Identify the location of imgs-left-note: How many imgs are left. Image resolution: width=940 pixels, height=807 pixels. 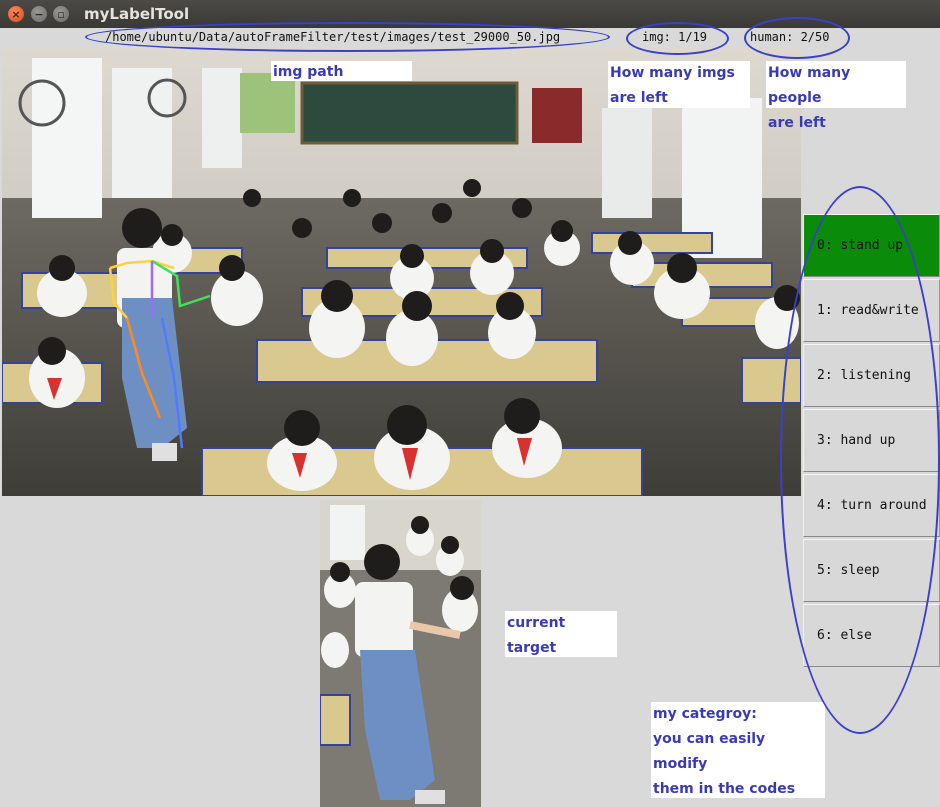
(679, 84).